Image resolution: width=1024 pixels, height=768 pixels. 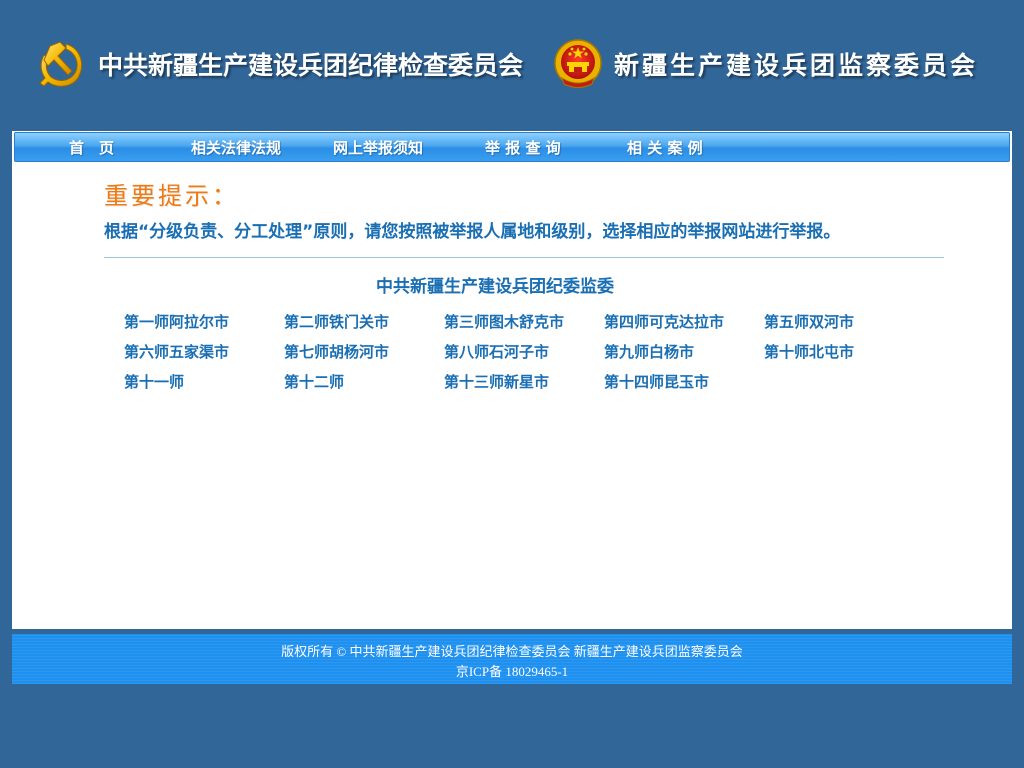 What do you see at coordinates (62, 64) in the screenshot?
I see `party-emblem-icon` at bounding box center [62, 64].